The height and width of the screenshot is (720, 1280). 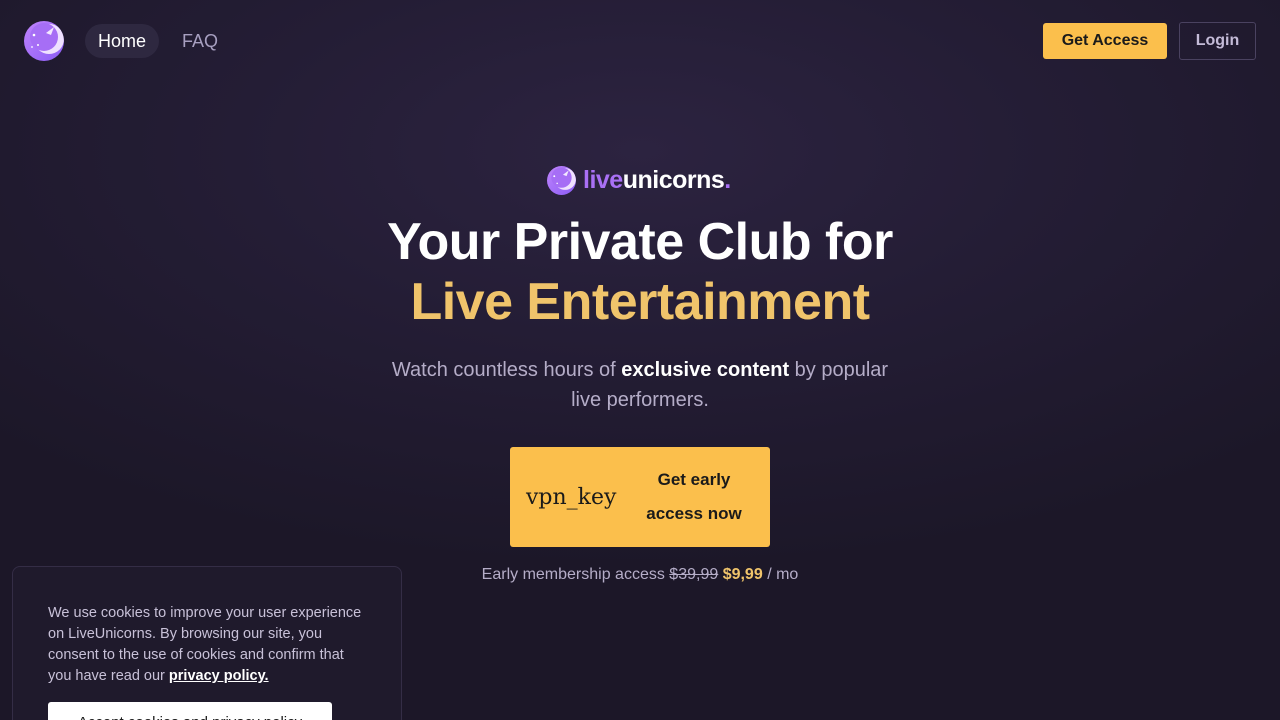 What do you see at coordinates (506, 370) in the screenshot?
I see `subtitle-before: Watch countless hours of` at bounding box center [506, 370].